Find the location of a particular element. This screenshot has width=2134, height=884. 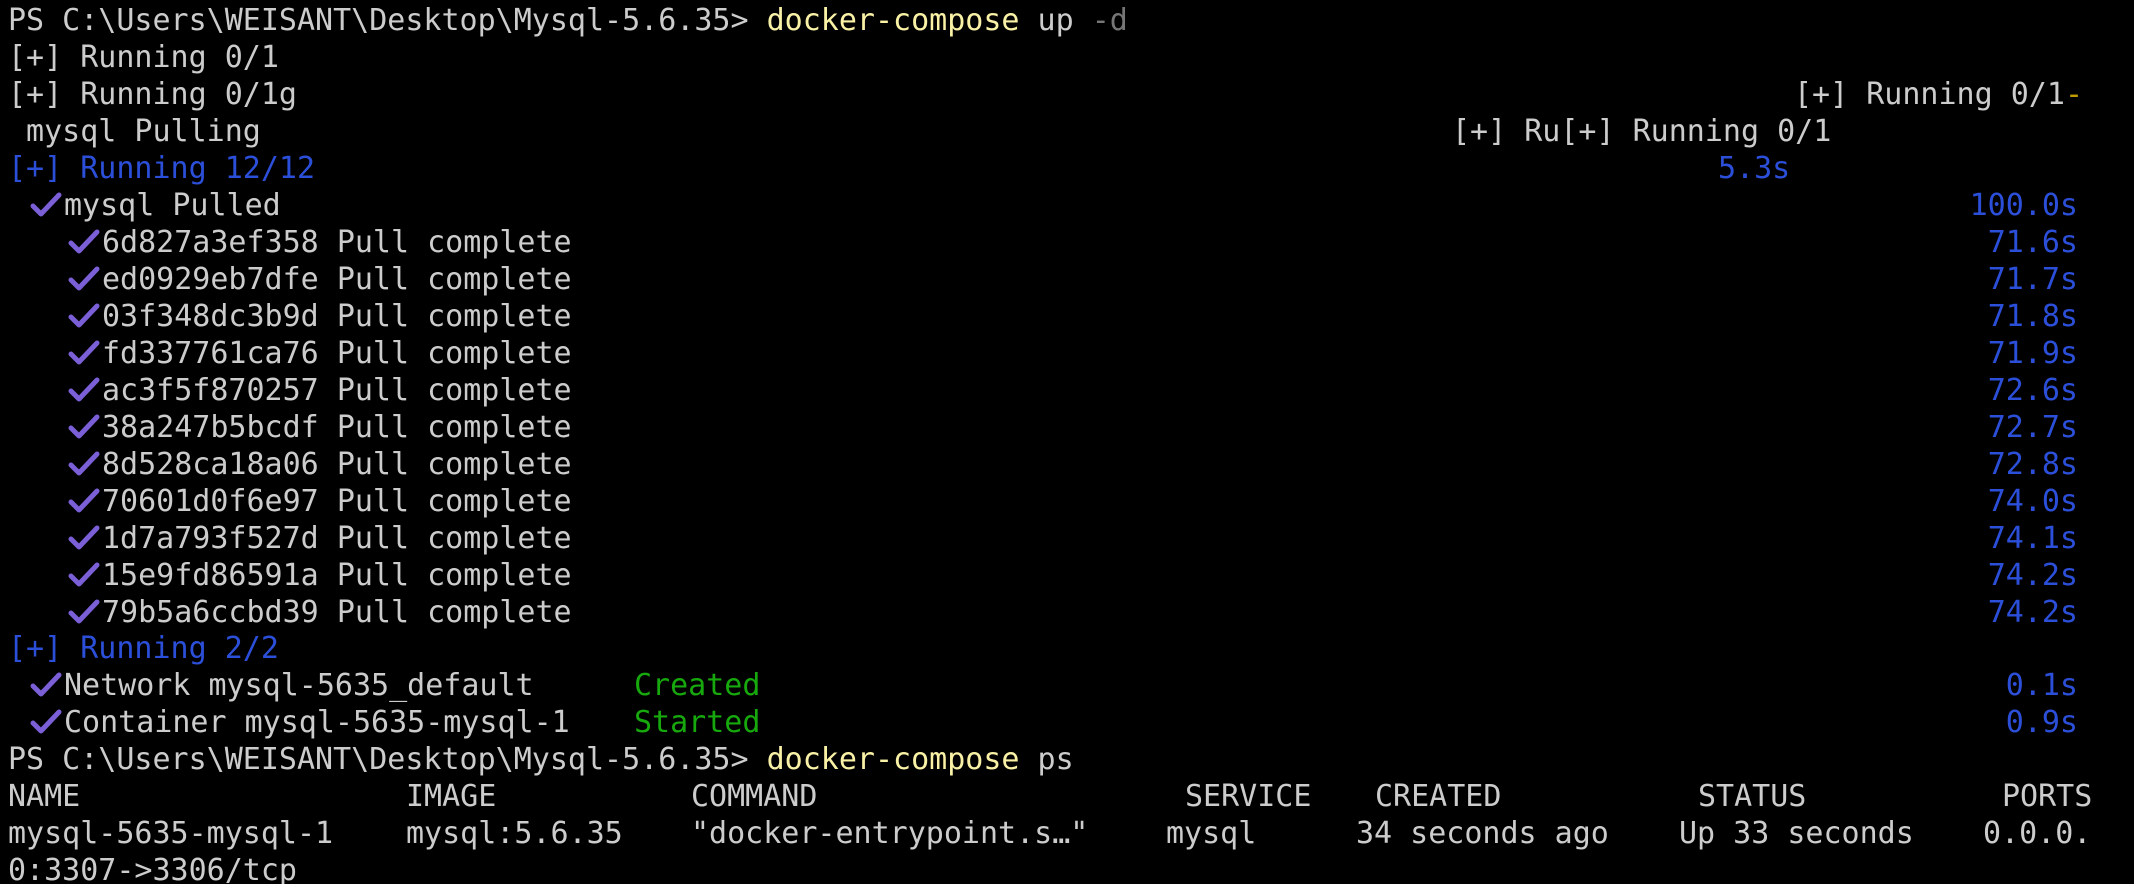

header-command: COMMAND is located at coordinates (754, 796).